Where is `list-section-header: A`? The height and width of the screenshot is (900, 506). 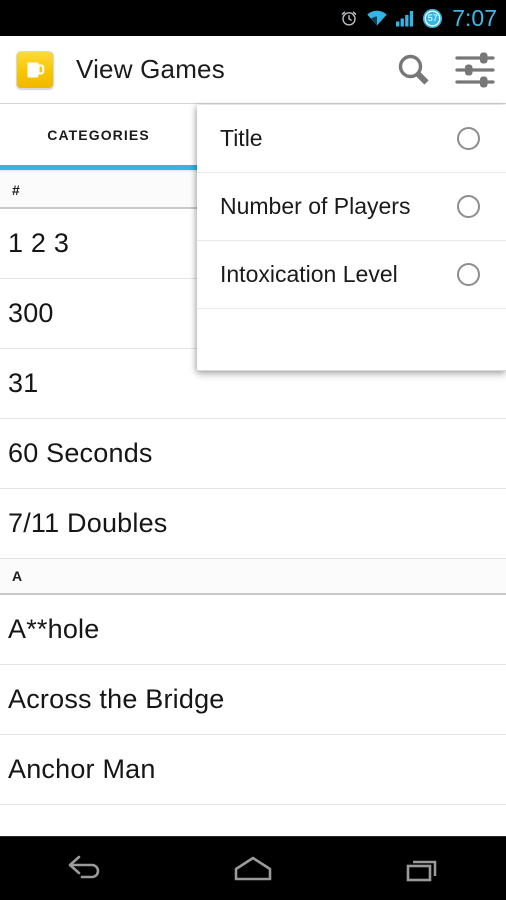 list-section-header: A is located at coordinates (253, 577).